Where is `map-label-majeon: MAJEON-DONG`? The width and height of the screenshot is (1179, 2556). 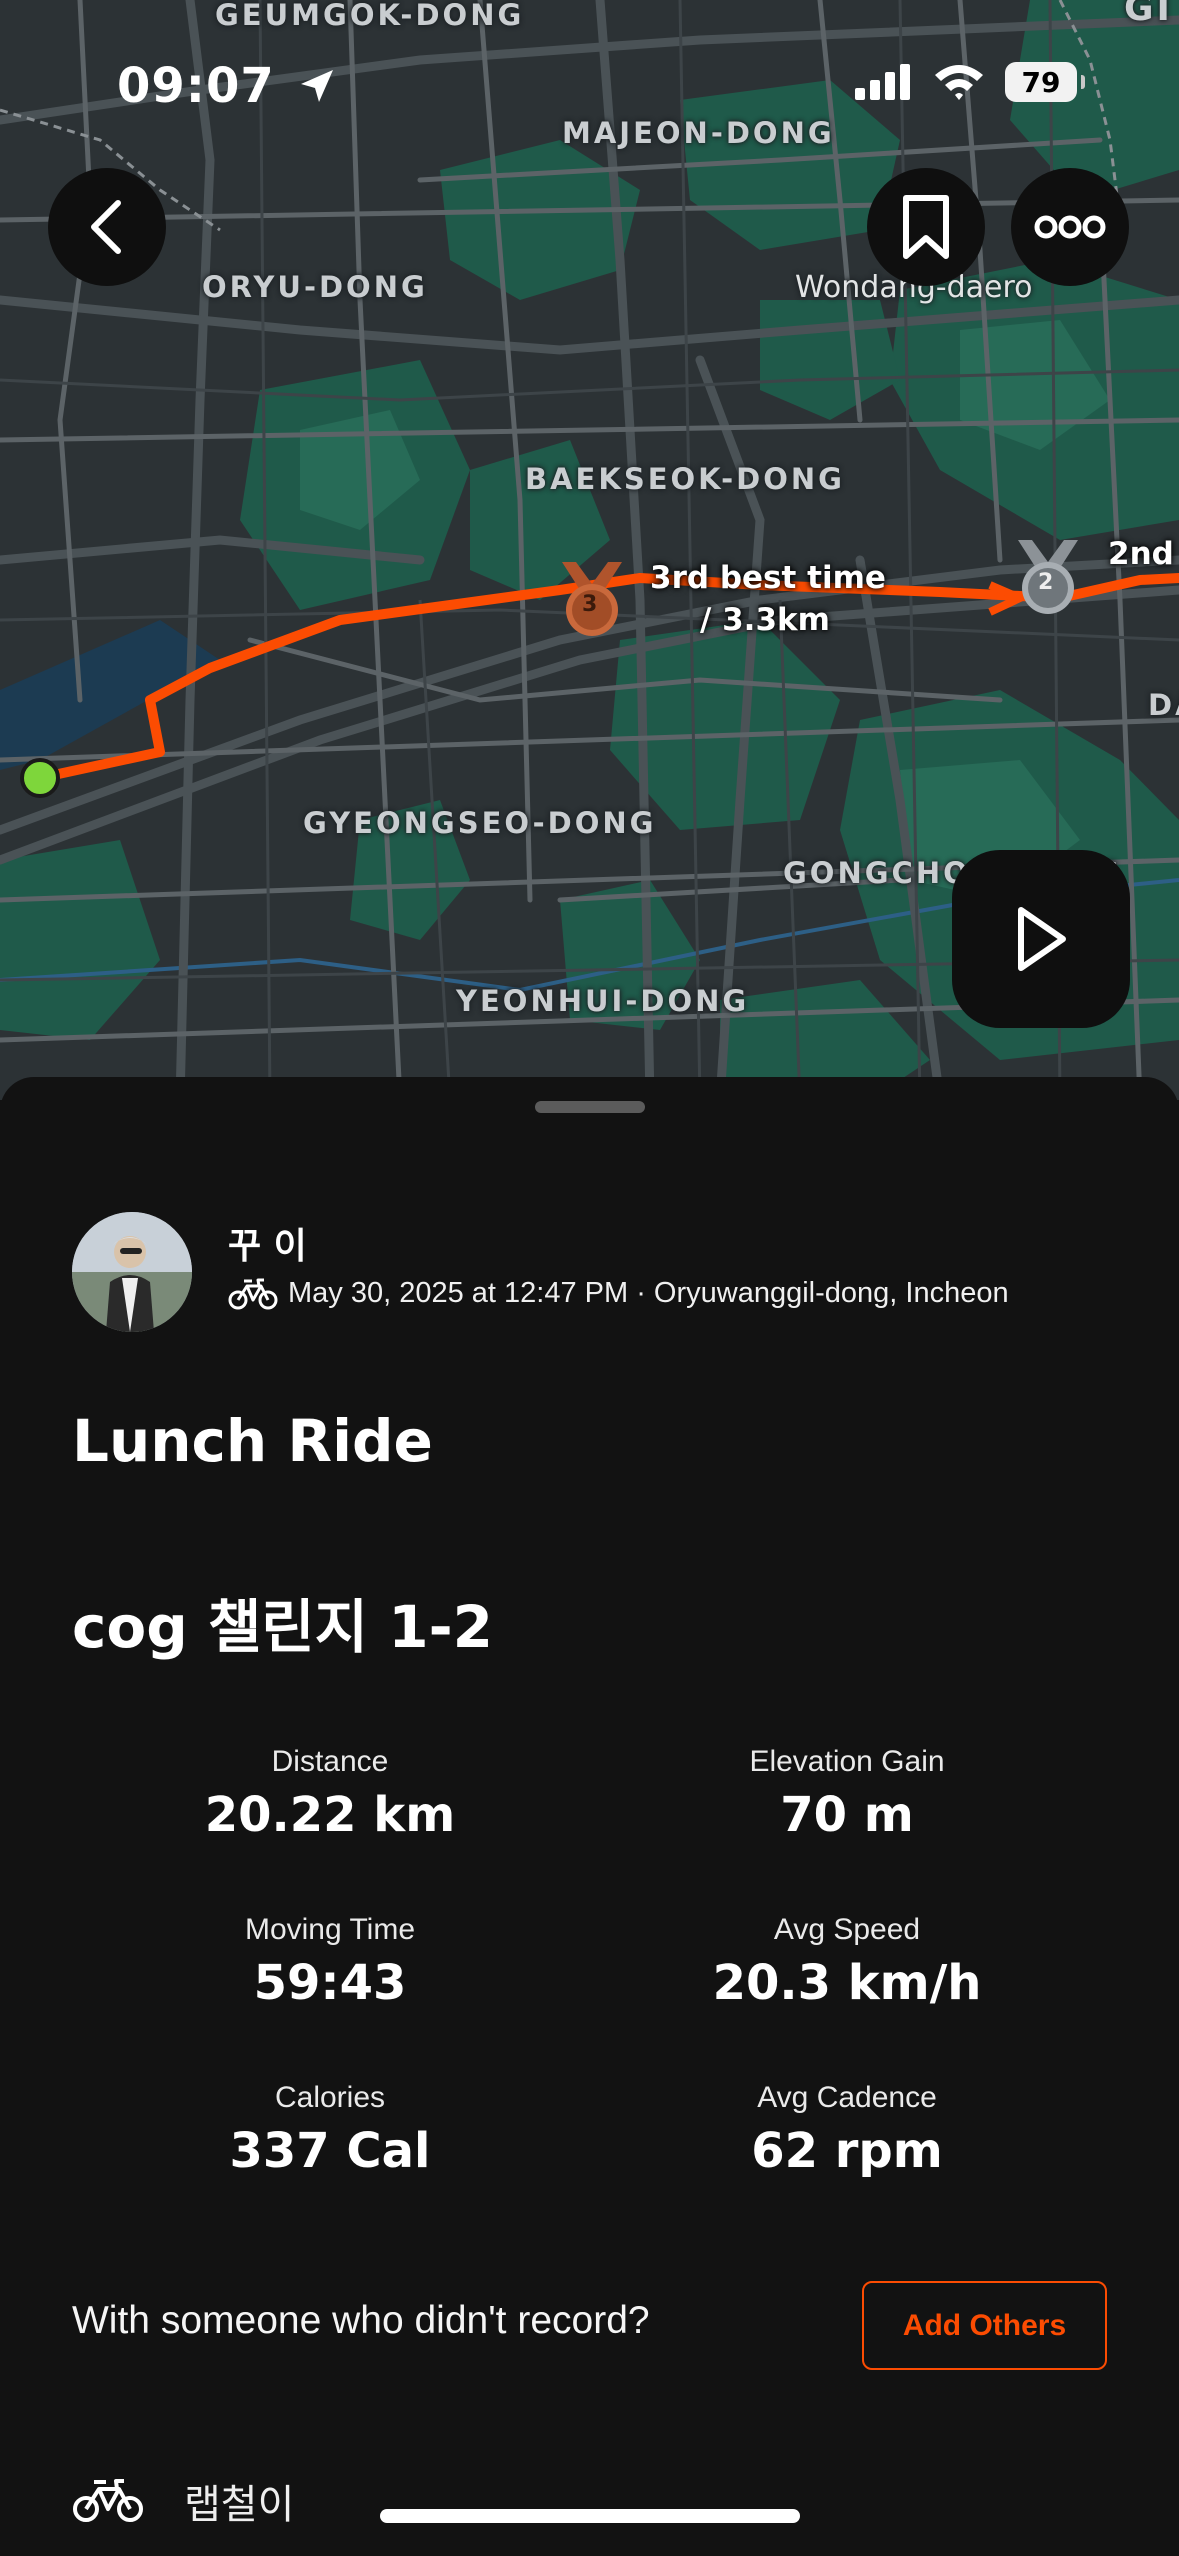
map-label-majeon: MAJEON-DONG is located at coordinates (698, 133).